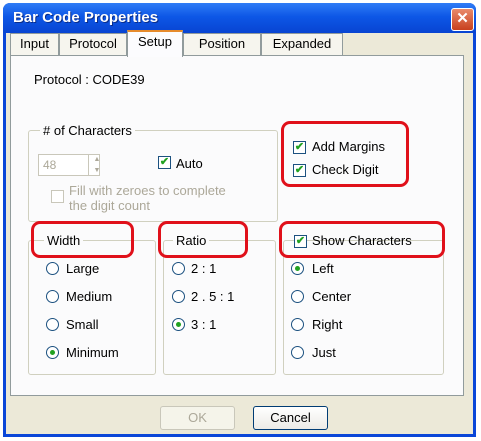  I want to click on characters-legend: # of Characters, so click(87, 130).